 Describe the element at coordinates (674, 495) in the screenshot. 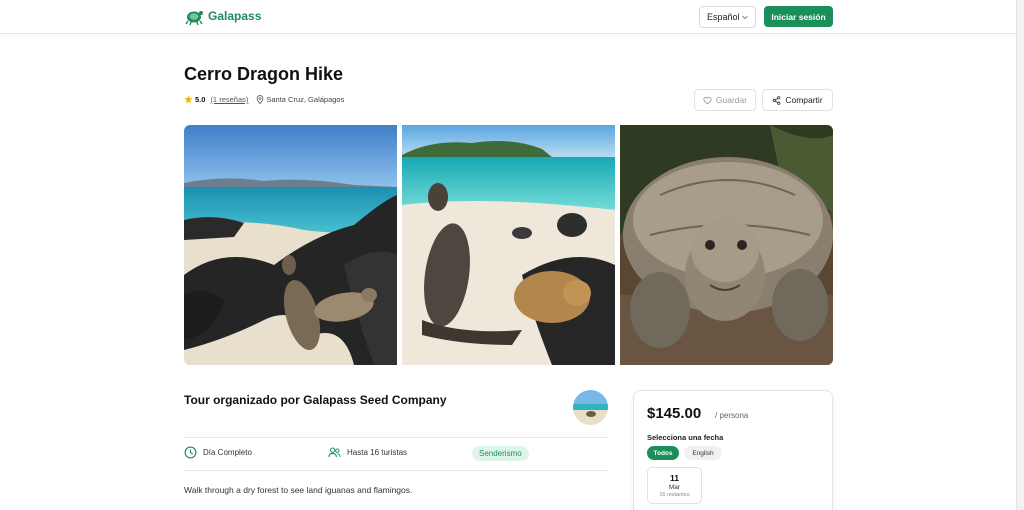

I see `spots-remaining: 16 restantes` at that location.